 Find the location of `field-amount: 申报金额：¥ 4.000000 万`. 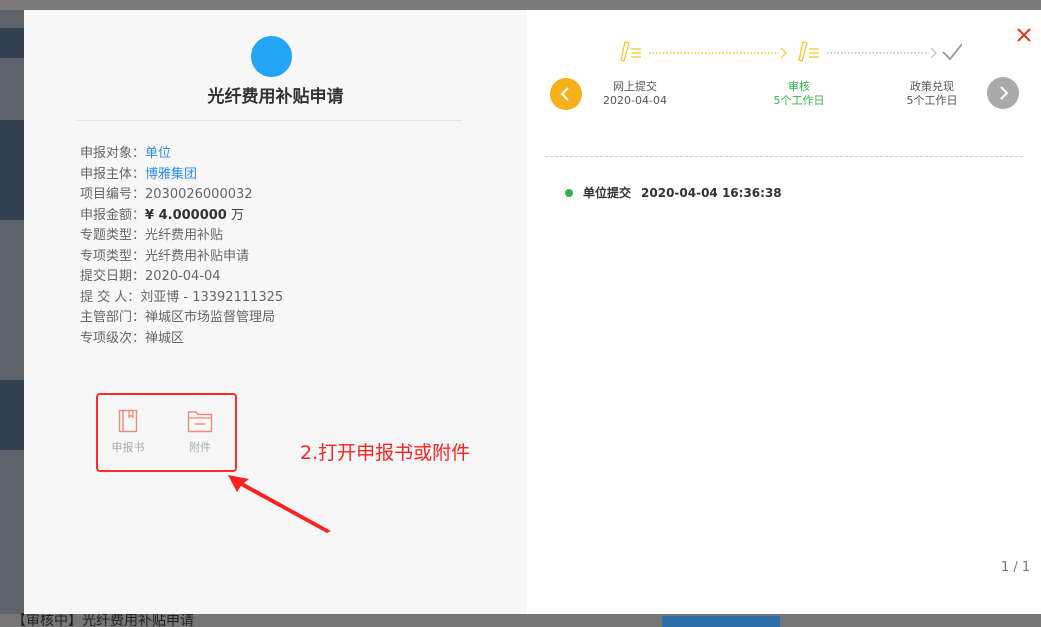

field-amount: 申报金额：¥ 4.000000 万 is located at coordinates (181, 216).